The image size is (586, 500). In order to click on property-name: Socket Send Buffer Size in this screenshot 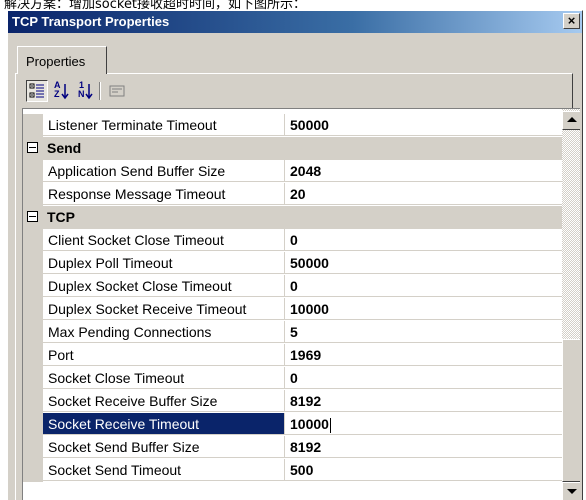, I will do `click(164, 447)`.